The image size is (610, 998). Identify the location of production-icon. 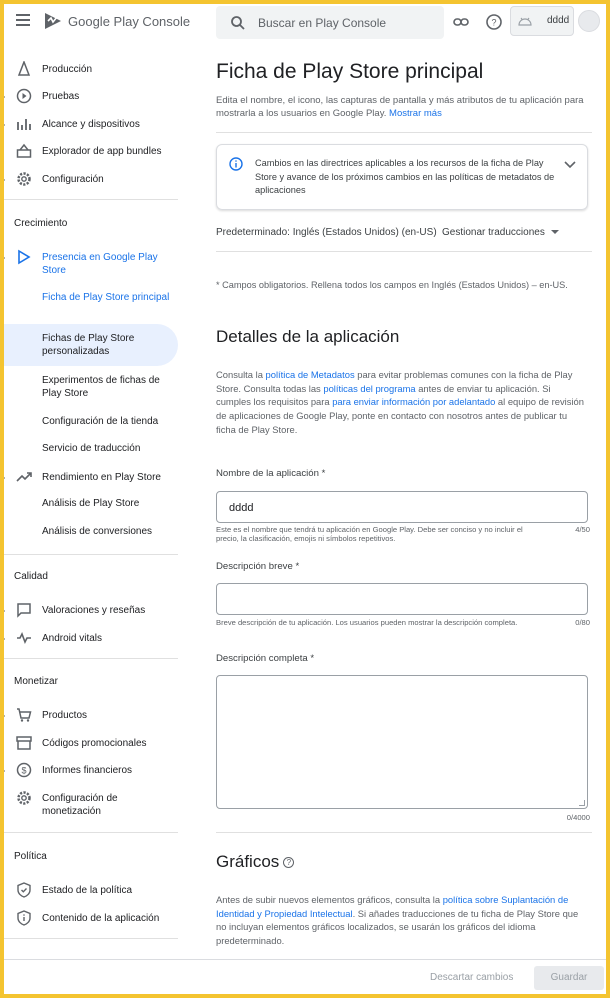
(24, 68).